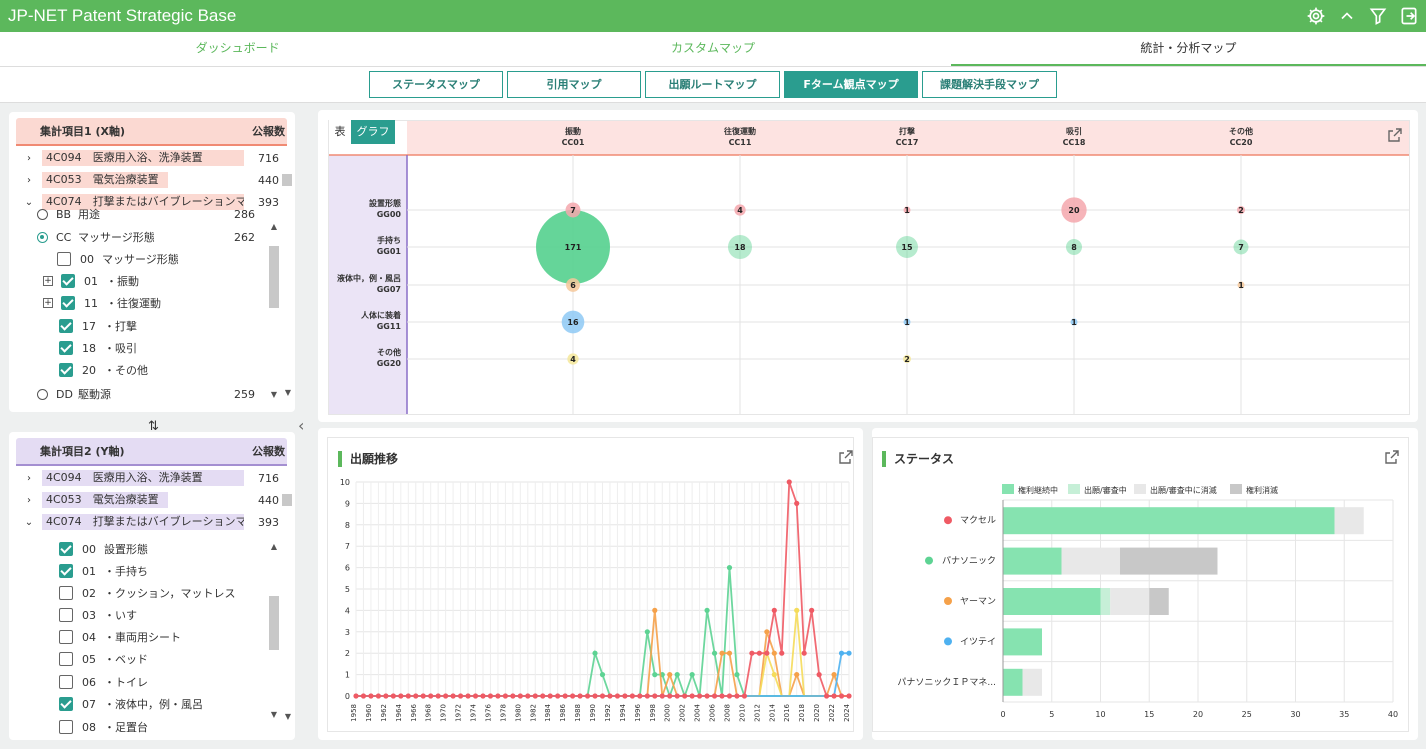  Describe the element at coordinates (1033, 682) in the screenshot. I see `bar-segment` at that location.